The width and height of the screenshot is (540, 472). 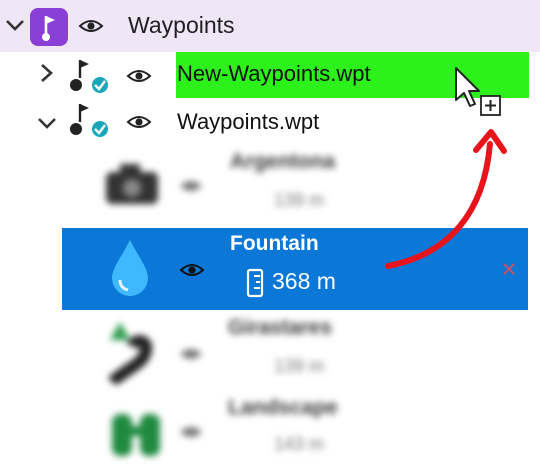 I want to click on copy-cursor-icon, so click(x=480, y=96).